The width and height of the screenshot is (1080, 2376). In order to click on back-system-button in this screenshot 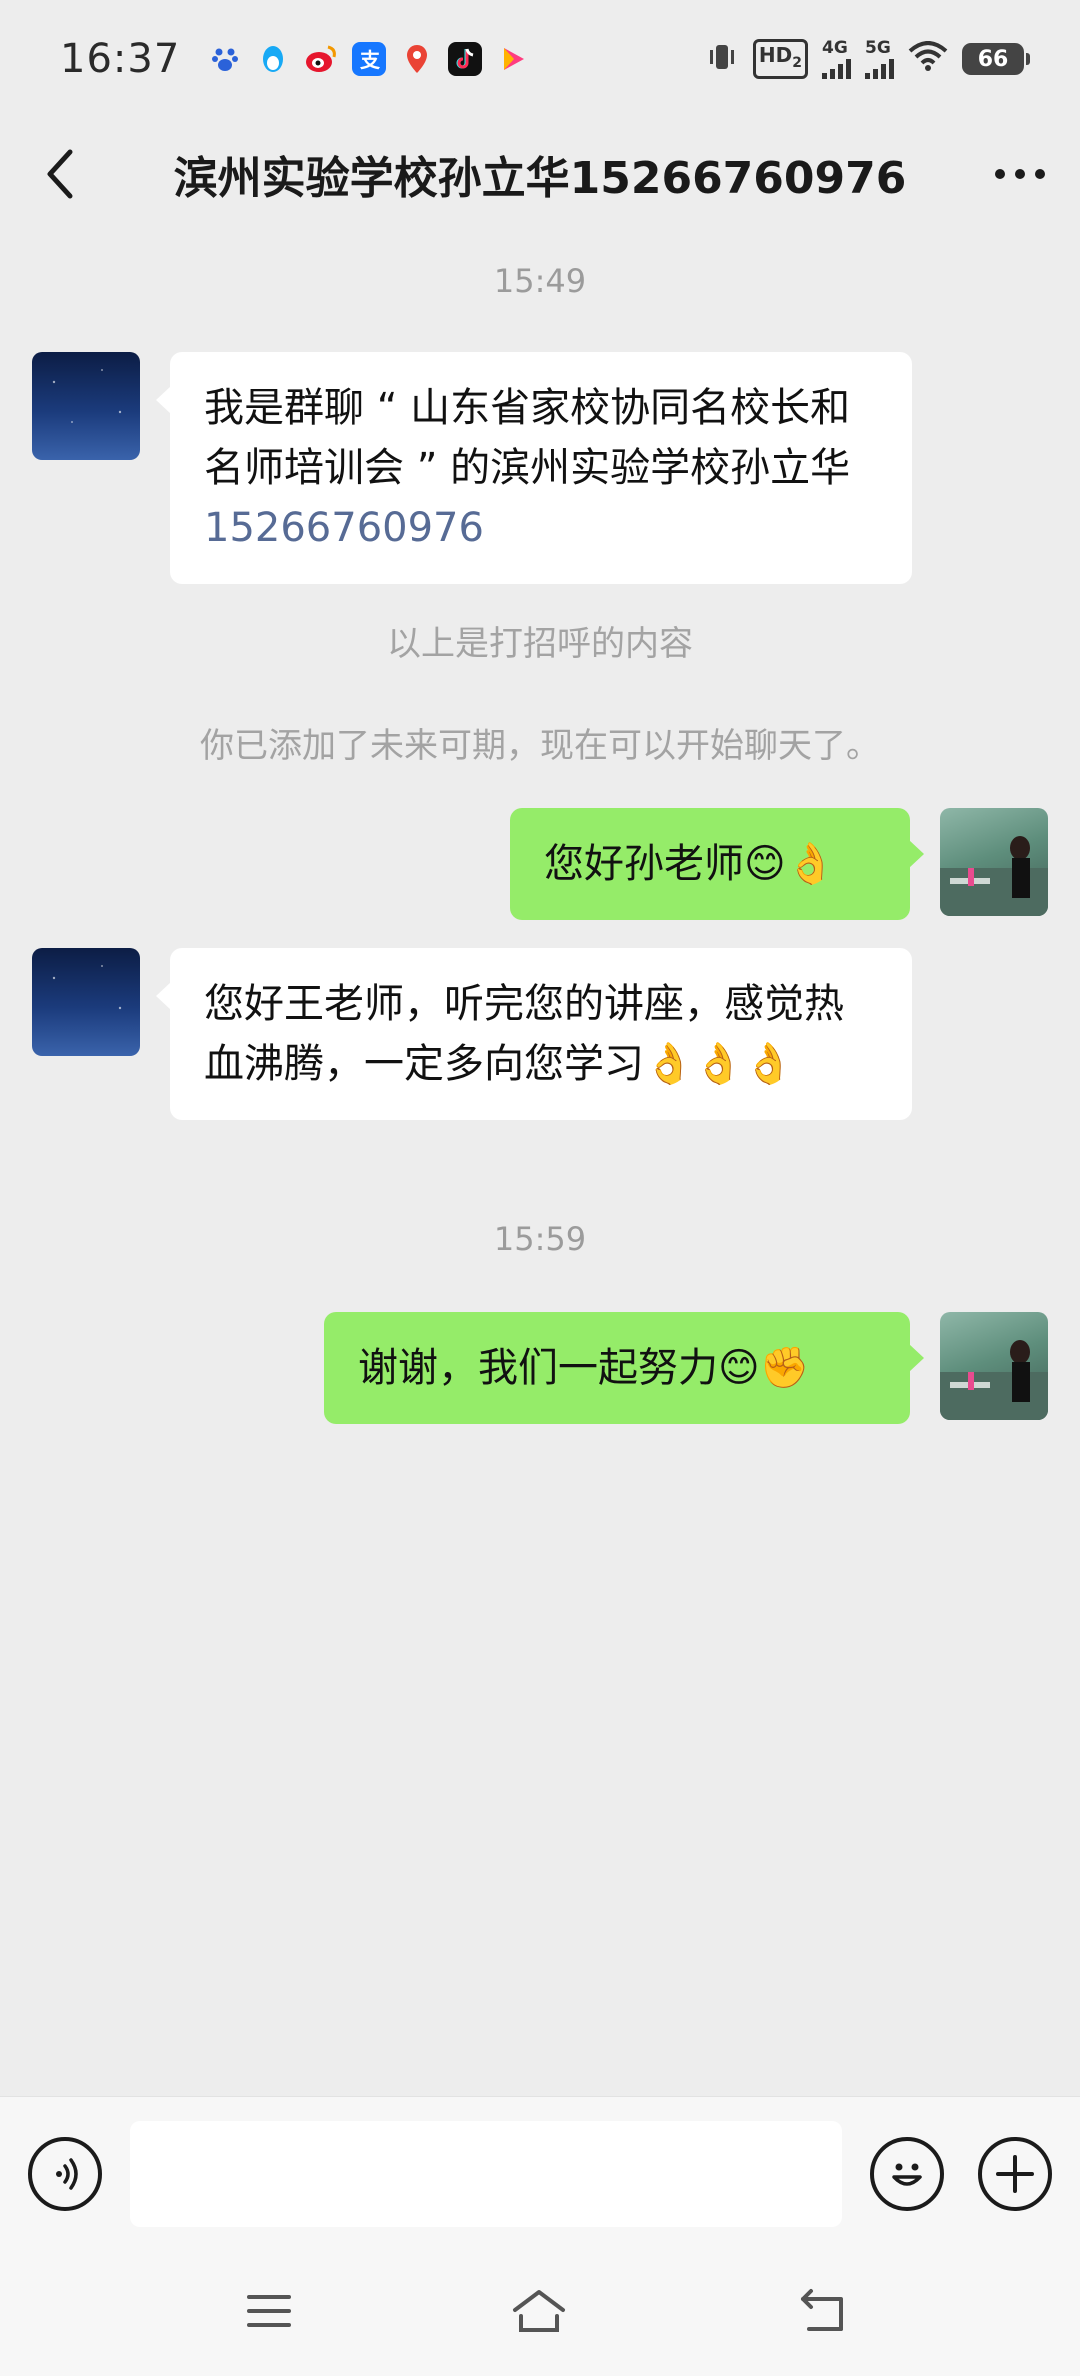, I will do `click(823, 2311)`.